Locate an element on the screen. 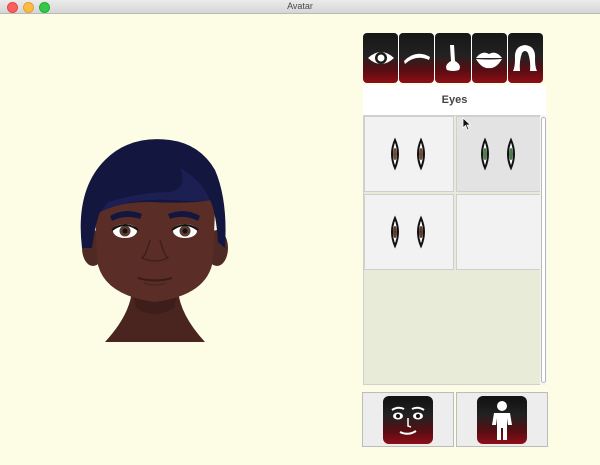 The height and width of the screenshot is (465, 600). tab-hair is located at coordinates (525, 58).